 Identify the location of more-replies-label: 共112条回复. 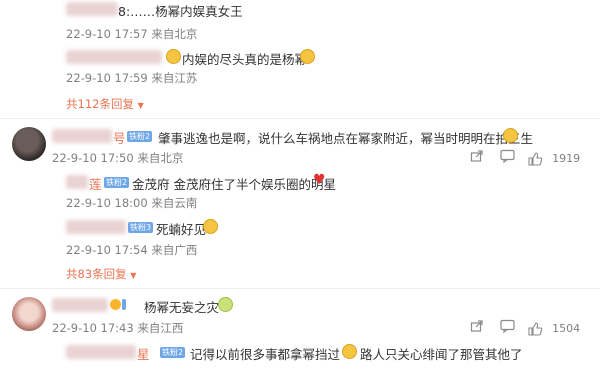
(100, 104).